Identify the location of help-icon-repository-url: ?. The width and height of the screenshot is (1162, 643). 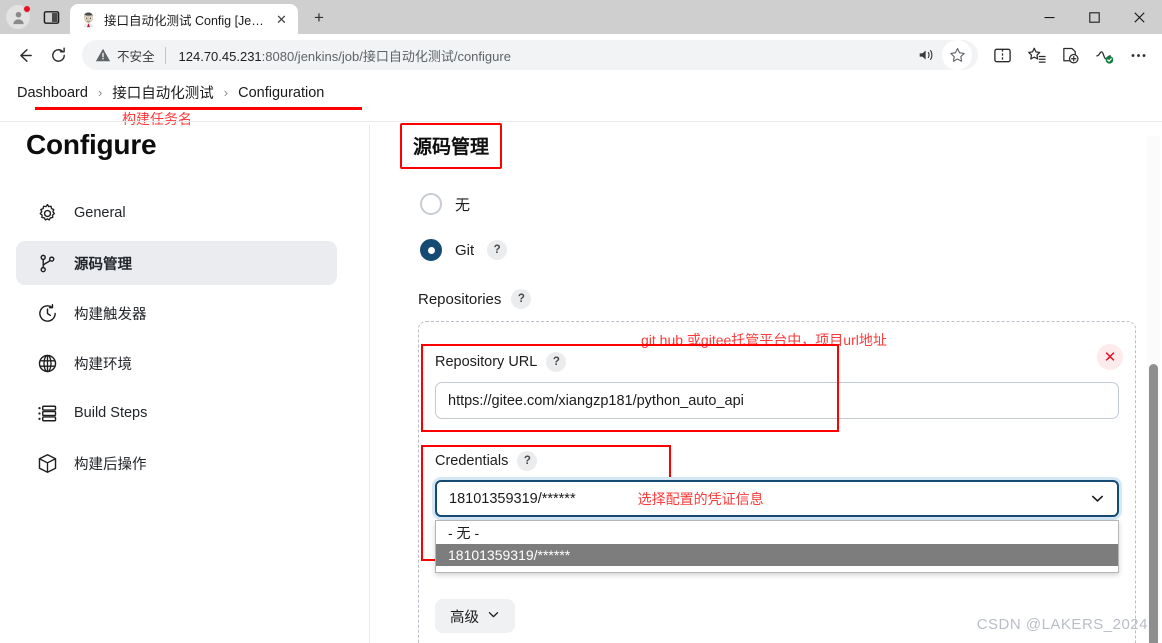
(556, 362).